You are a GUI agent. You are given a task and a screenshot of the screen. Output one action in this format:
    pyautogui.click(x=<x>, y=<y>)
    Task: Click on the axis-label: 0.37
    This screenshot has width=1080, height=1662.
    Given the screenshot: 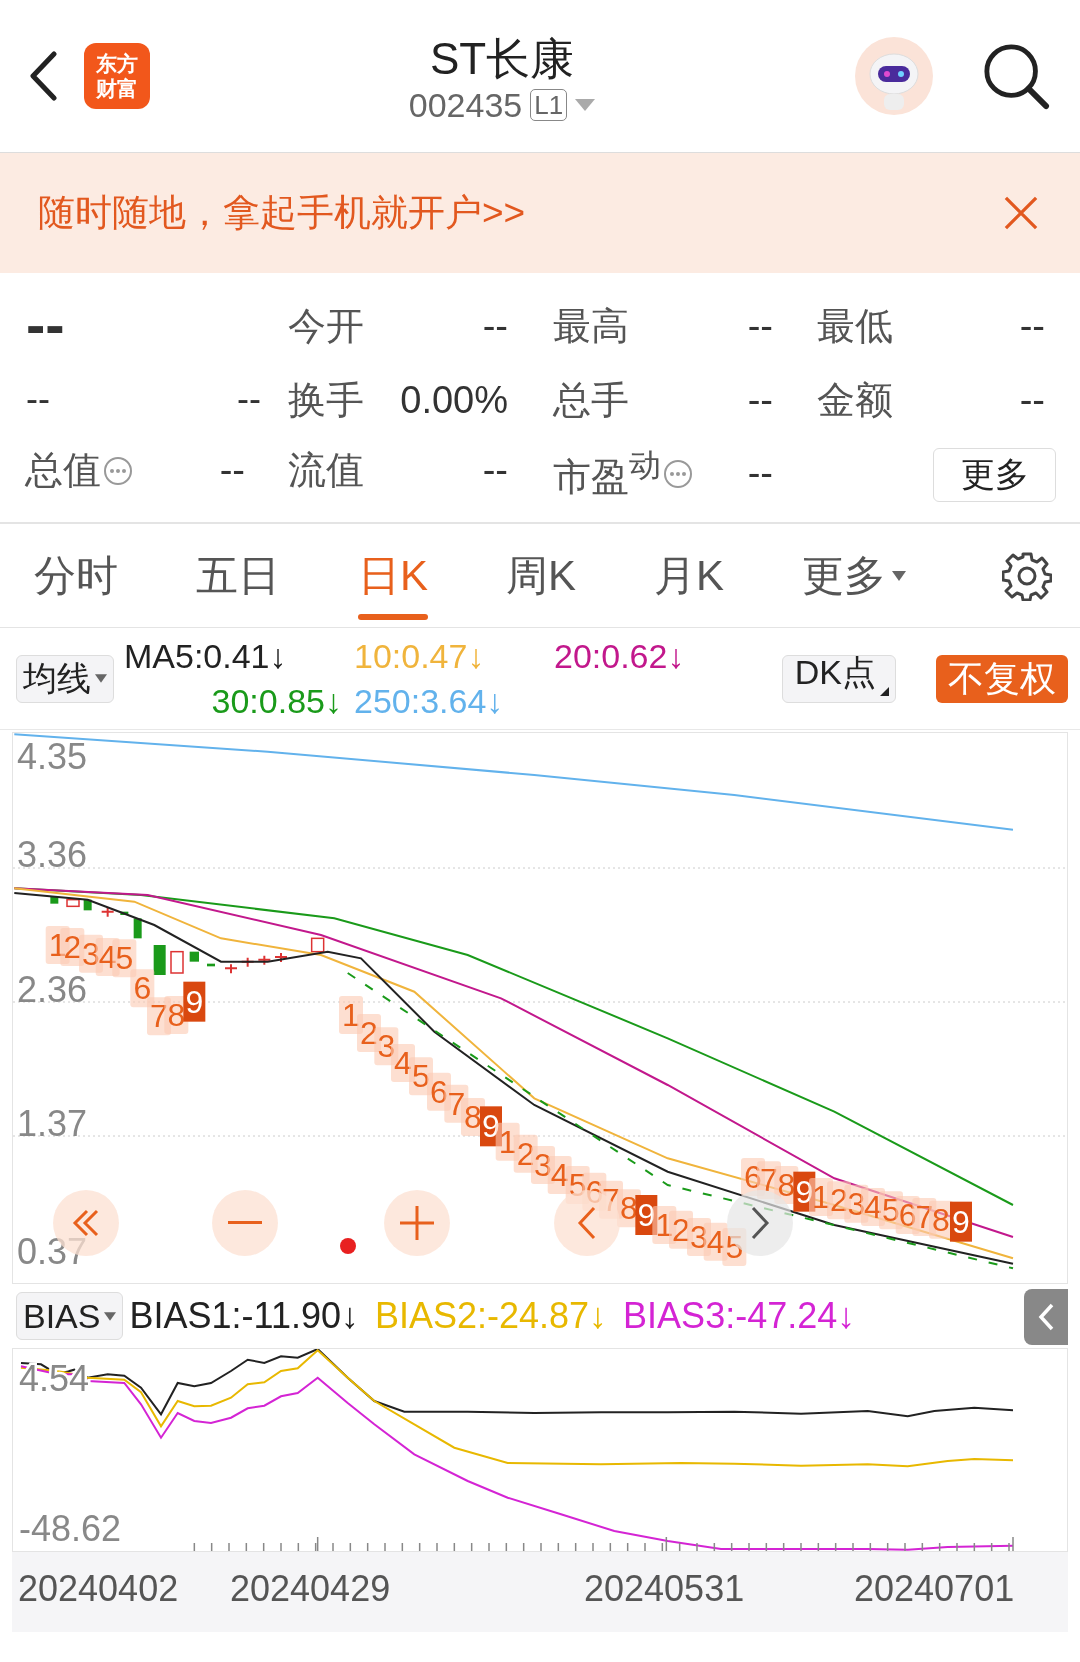 What is the action you would take?
    pyautogui.click(x=52, y=1251)
    